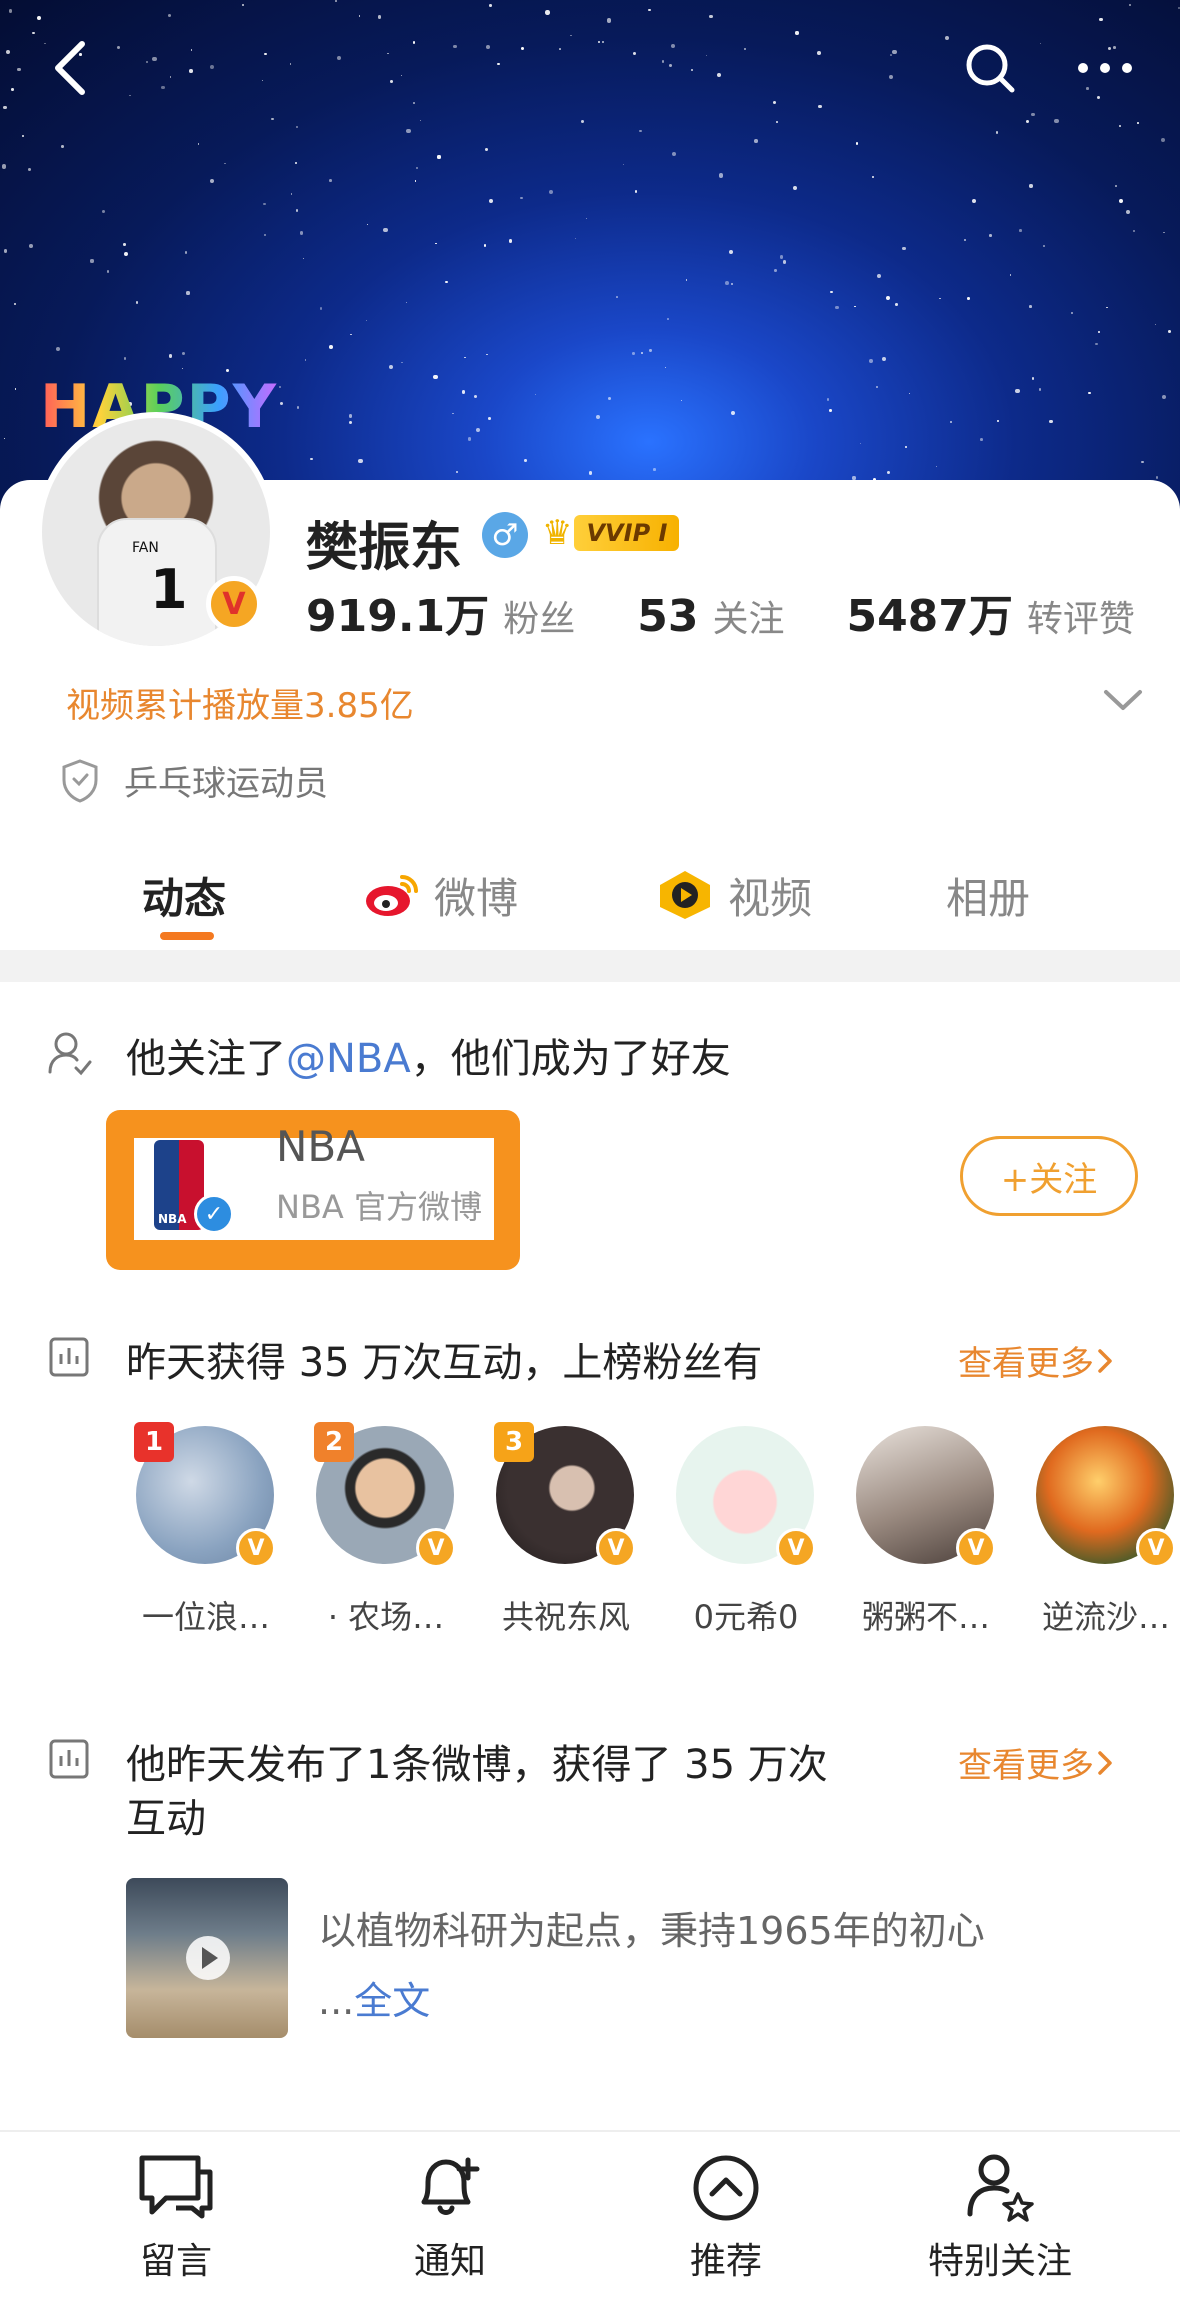 This screenshot has height=2322, width=1180. Describe the element at coordinates (348, 1059) in the screenshot. I see `mention-link: @NBA` at that location.